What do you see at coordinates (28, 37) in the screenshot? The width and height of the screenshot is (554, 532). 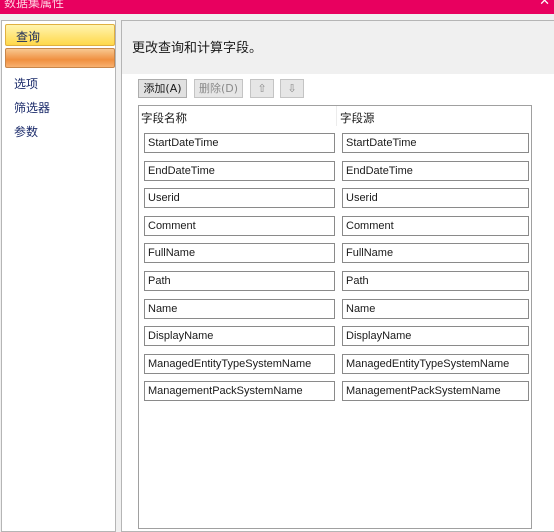 I see `sidebar-item-label: 查询` at bounding box center [28, 37].